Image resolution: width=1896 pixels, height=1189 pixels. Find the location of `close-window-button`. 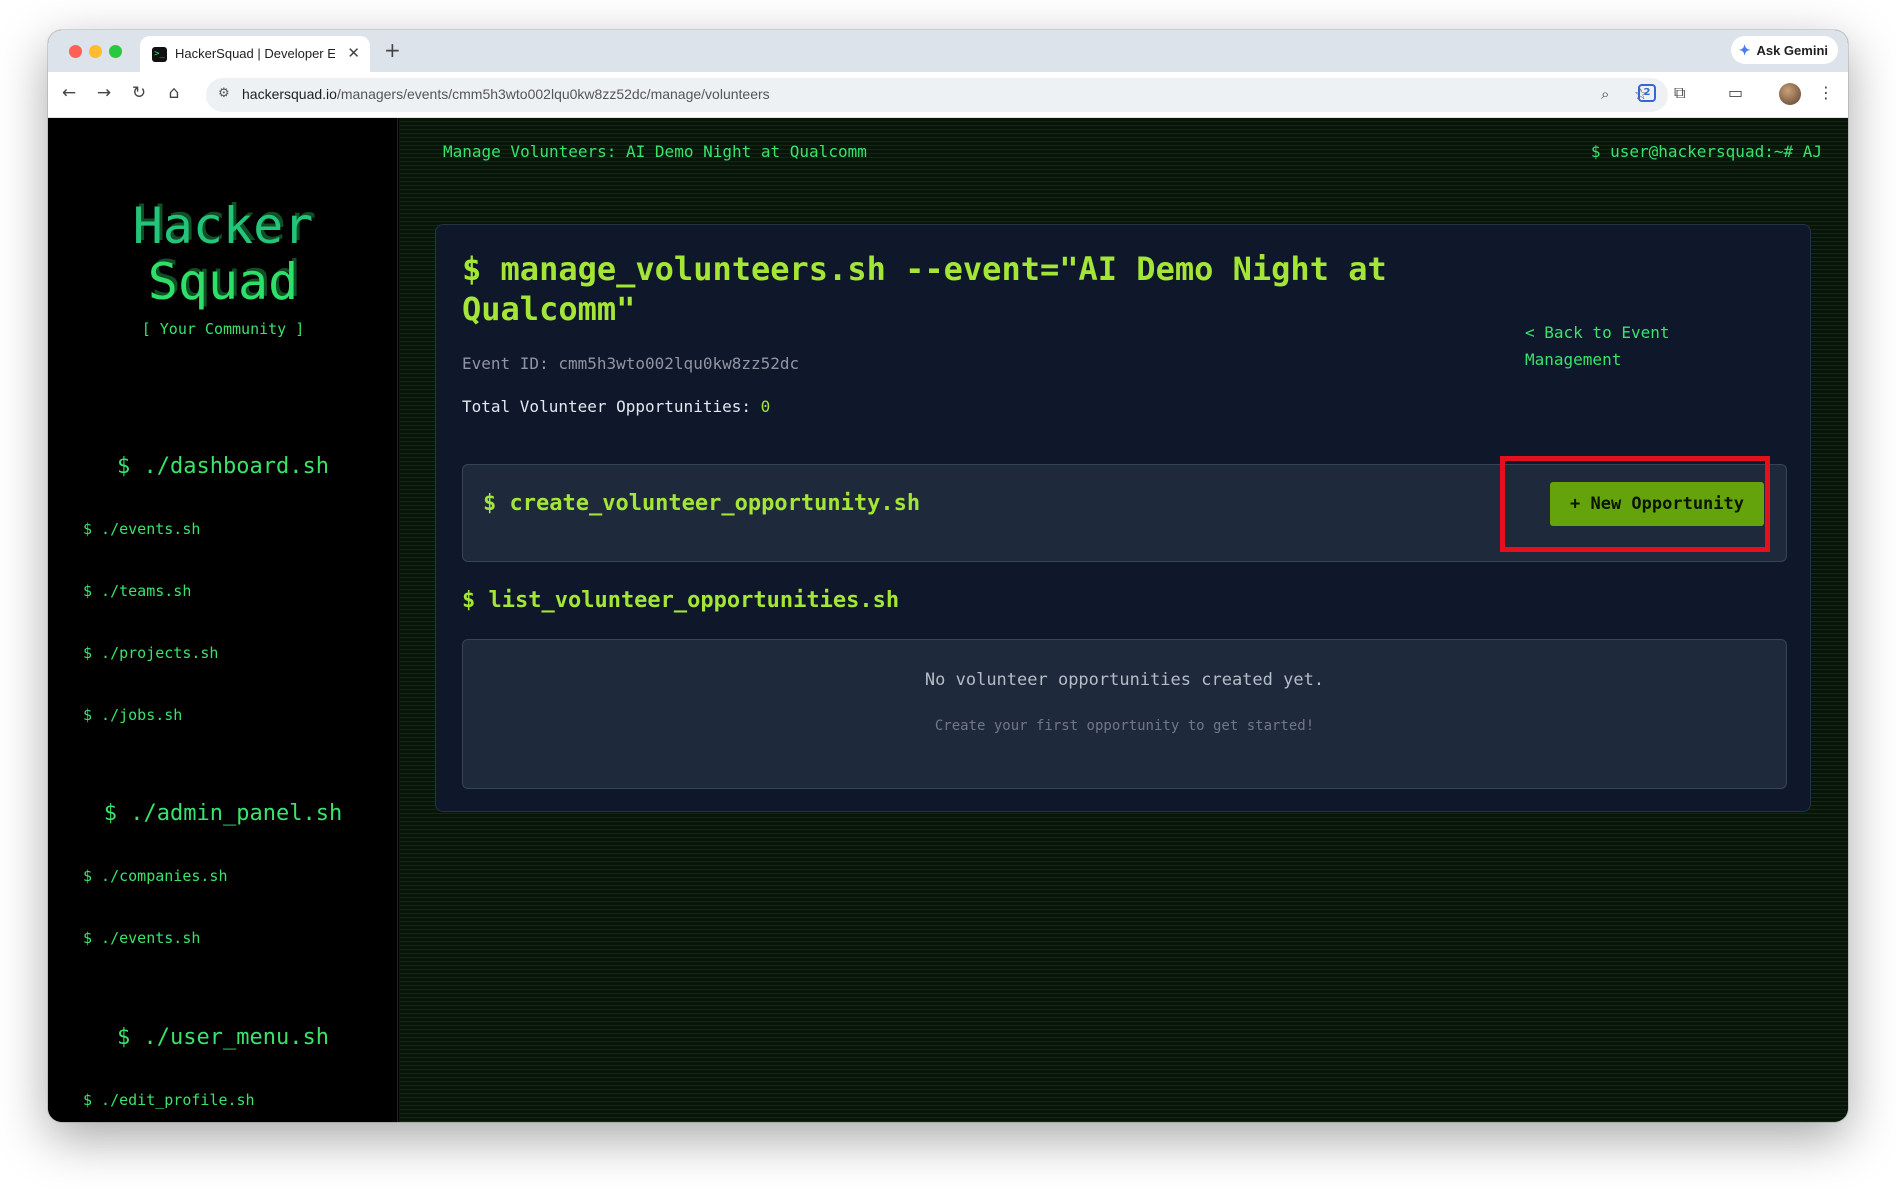

close-window-button is located at coordinates (75, 51).